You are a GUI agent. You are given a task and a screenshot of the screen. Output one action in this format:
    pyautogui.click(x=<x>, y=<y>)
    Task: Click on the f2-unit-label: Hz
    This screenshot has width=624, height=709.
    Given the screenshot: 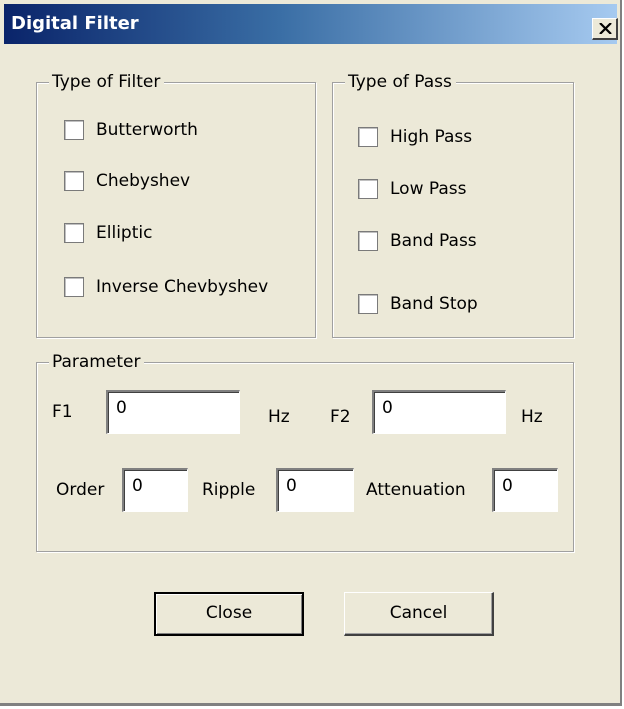 What is the action you would take?
    pyautogui.click(x=532, y=417)
    